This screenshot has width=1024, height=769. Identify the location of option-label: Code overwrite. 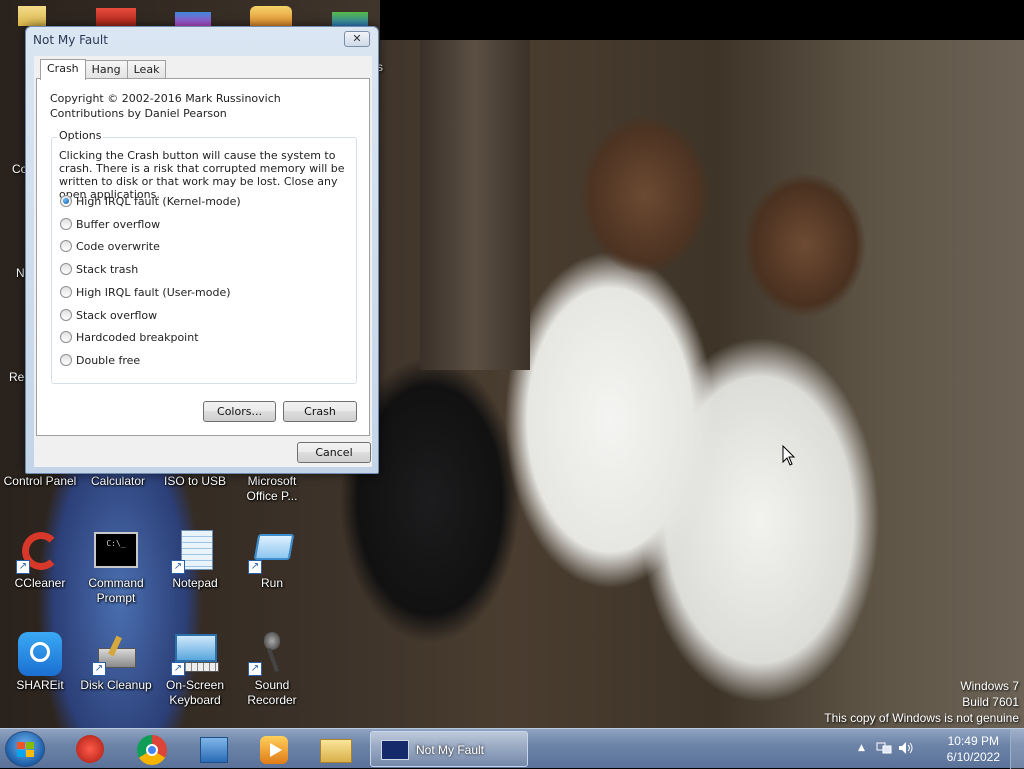
(118, 246).